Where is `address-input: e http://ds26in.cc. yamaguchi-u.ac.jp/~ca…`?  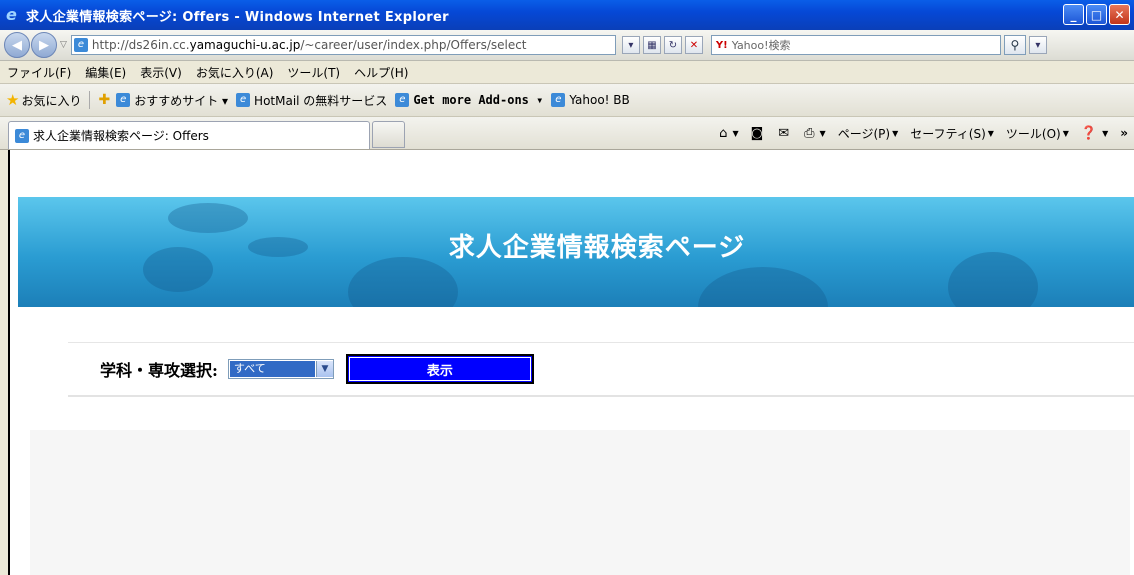 address-input: e http://ds26in.cc. yamaguchi-u.ac.jp/~ca… is located at coordinates (343, 45).